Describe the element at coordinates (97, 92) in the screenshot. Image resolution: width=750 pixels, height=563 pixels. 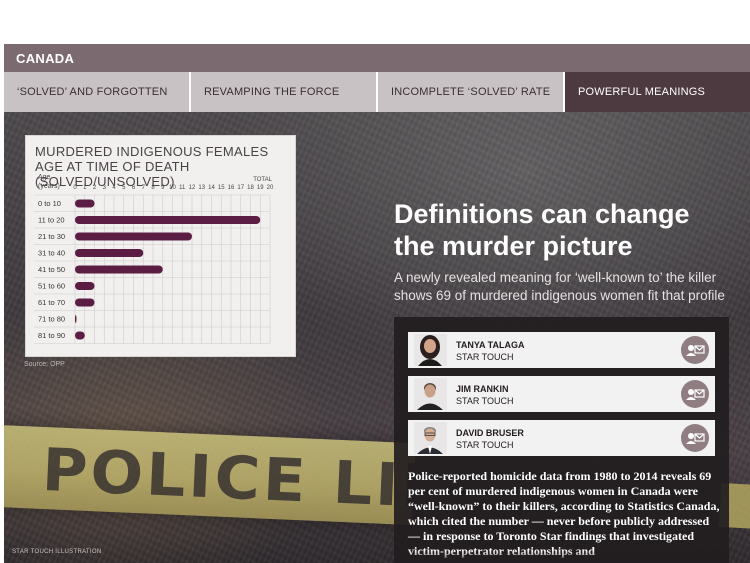
I see `tab-solved-and-forgotten: ‘SOLVED’ AND FORGOTTEN` at that location.